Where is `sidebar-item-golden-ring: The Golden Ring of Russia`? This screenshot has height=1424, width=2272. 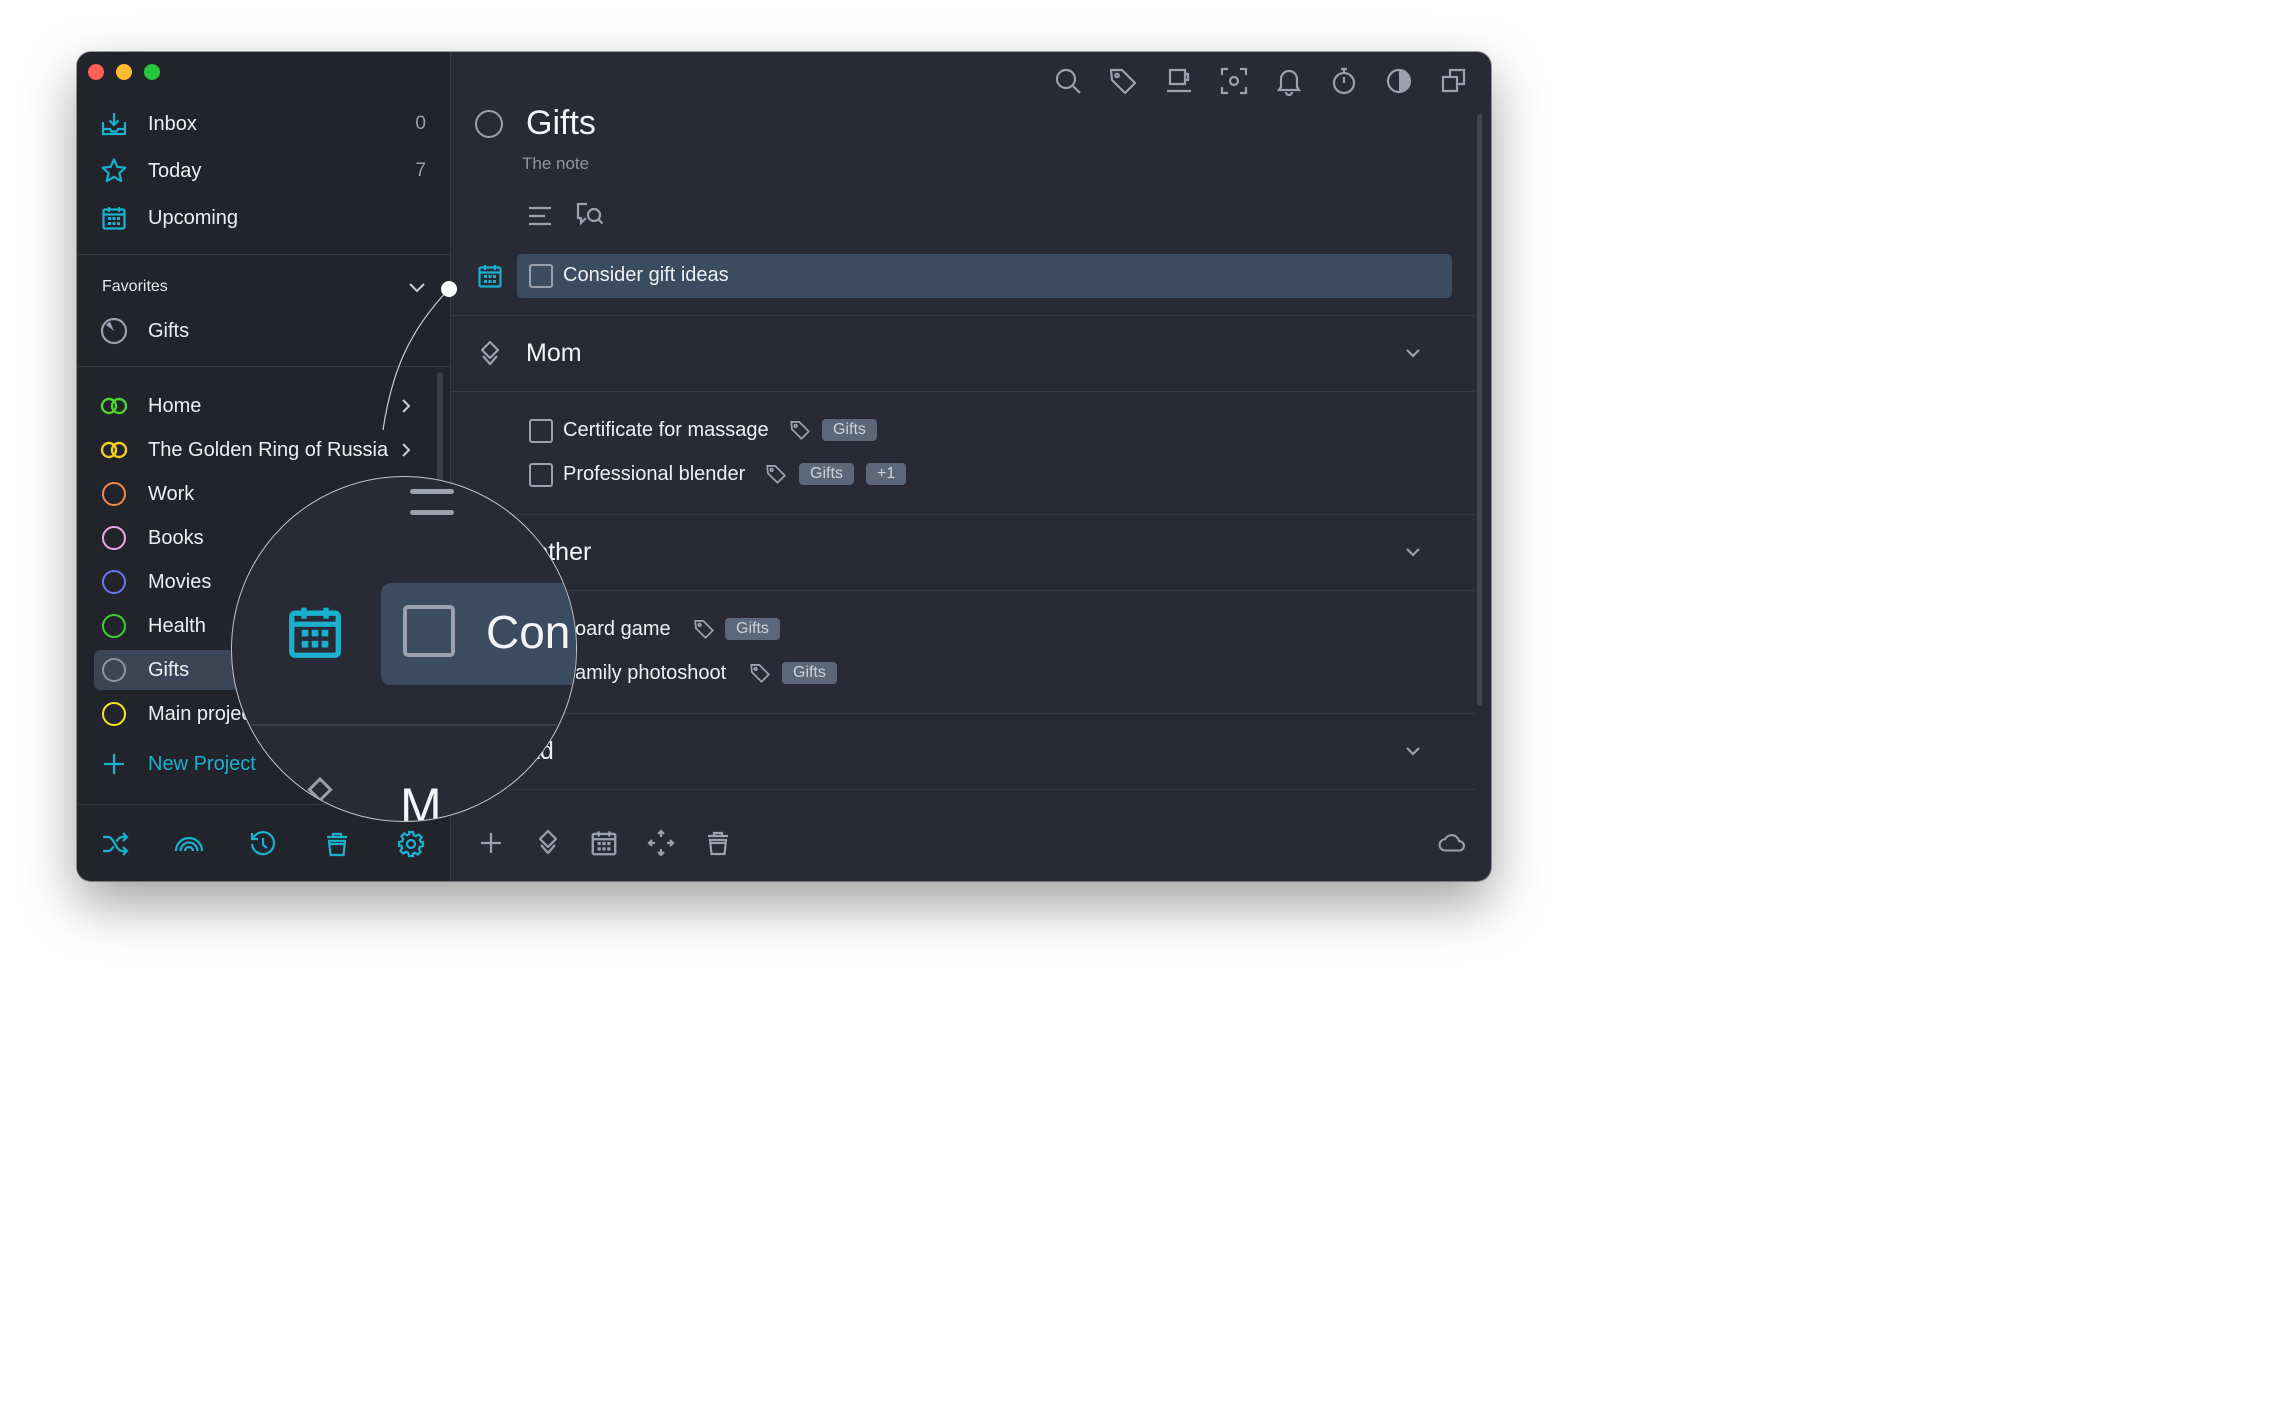
sidebar-item-golden-ring: The Golden Ring of Russia is located at coordinates (261, 450).